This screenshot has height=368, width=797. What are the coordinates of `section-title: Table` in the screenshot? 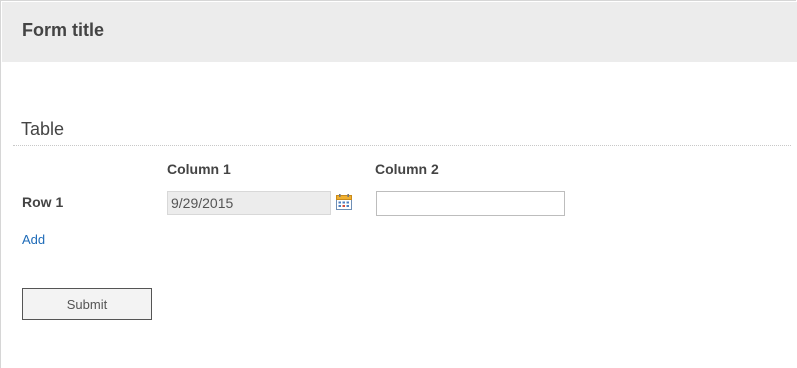 It's located at (43, 129).